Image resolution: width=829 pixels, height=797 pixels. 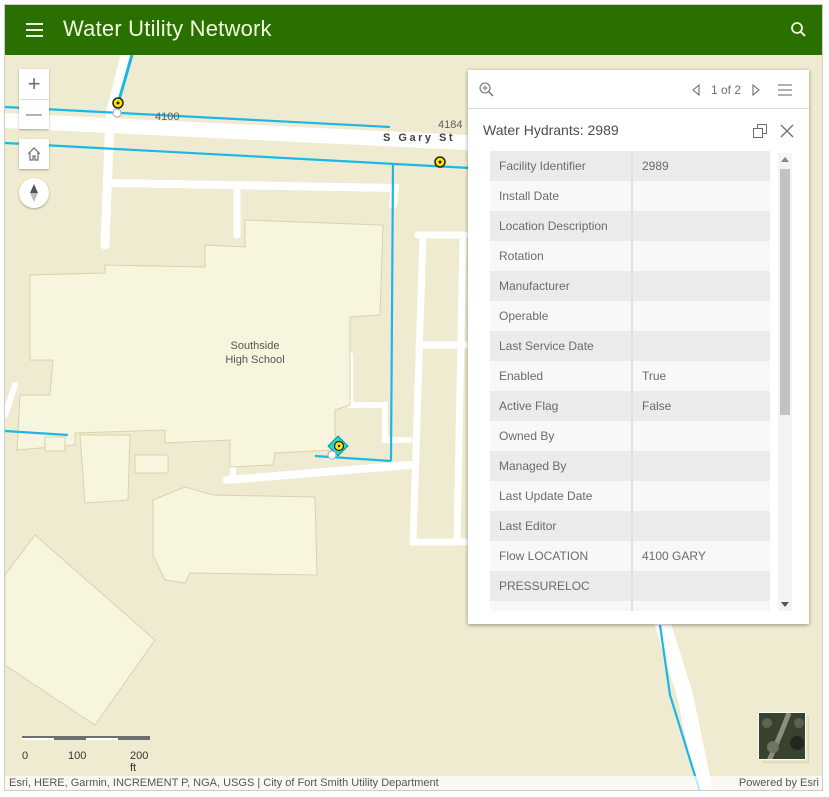 I want to click on search-button, so click(x=799, y=30).